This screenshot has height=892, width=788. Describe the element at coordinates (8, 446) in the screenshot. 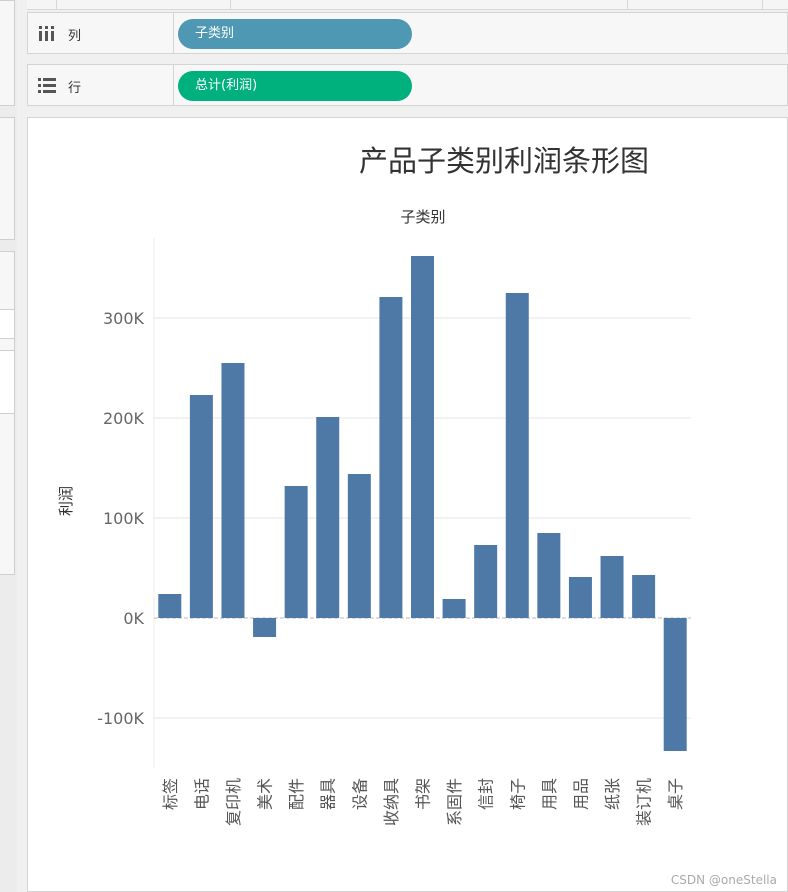

I see `left-panel-rail` at that location.